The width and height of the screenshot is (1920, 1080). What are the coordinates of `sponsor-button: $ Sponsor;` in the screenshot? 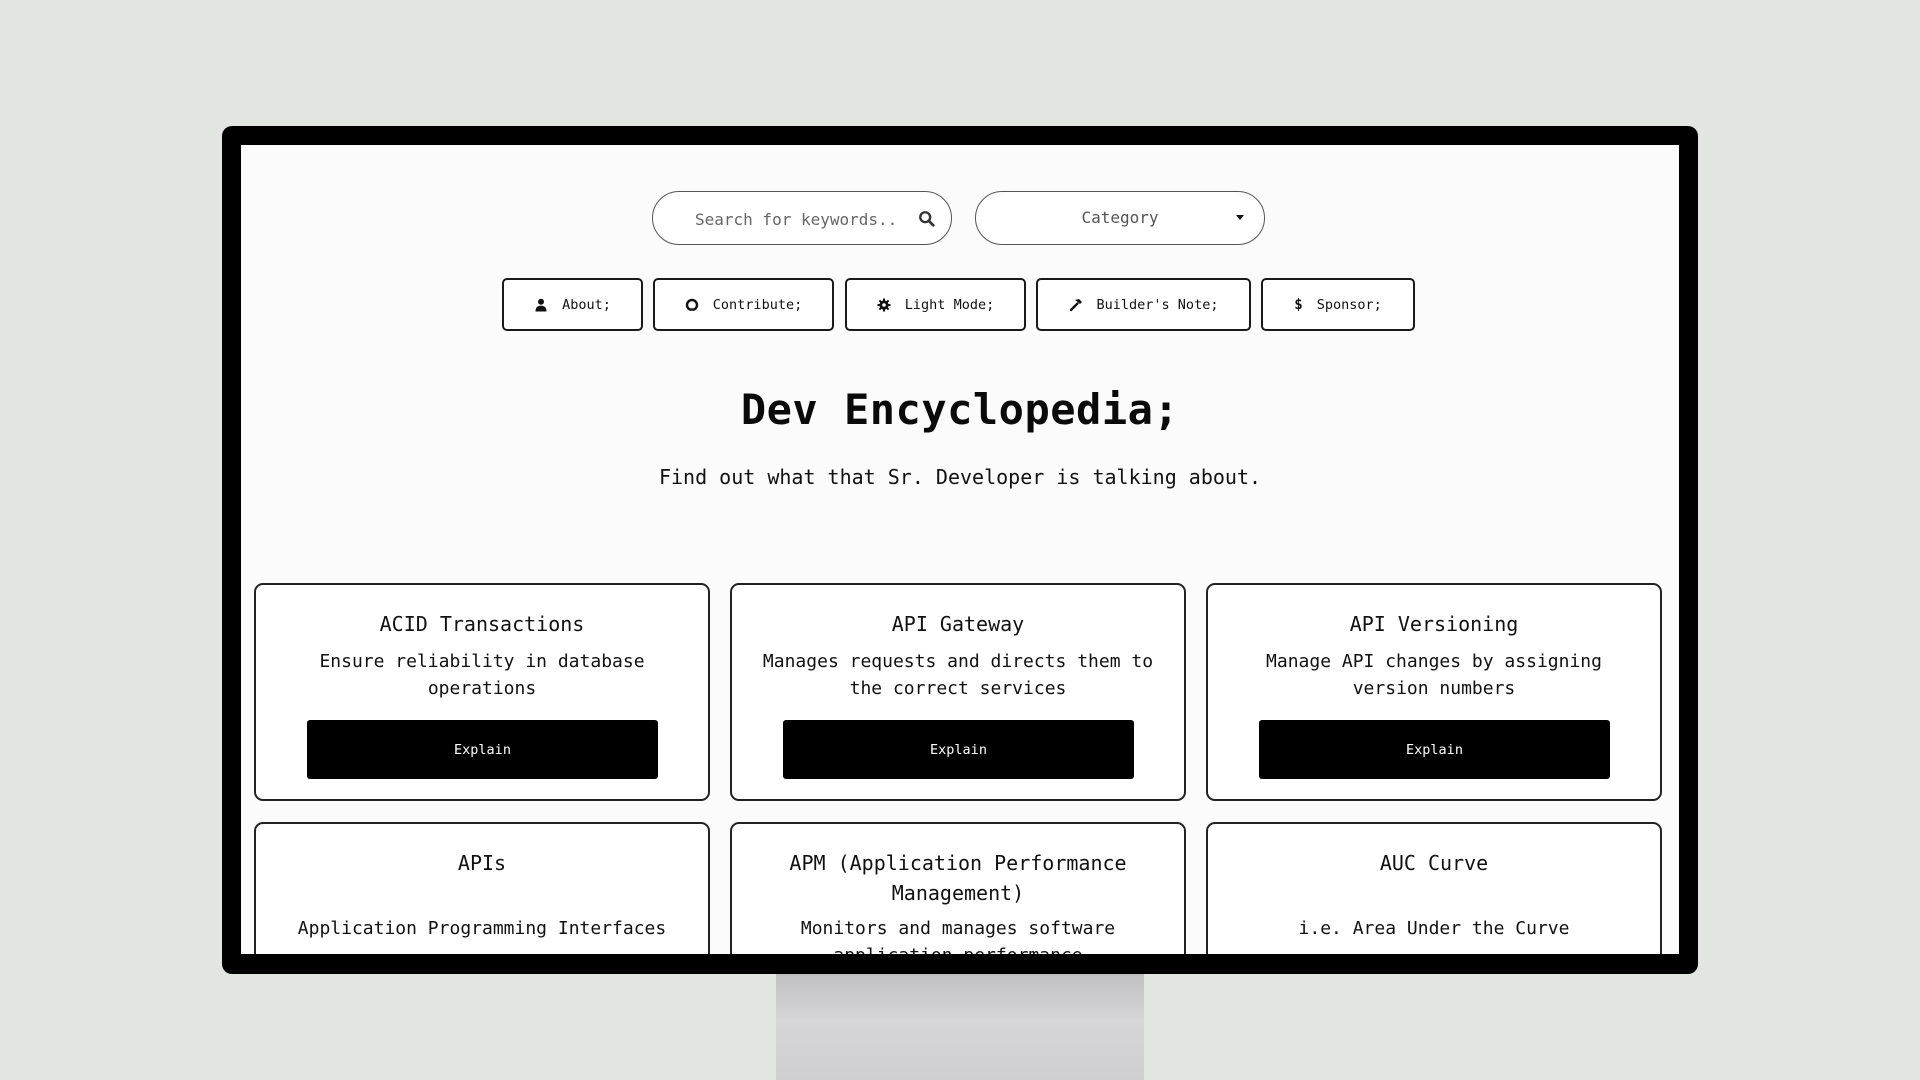 It's located at (1338, 304).